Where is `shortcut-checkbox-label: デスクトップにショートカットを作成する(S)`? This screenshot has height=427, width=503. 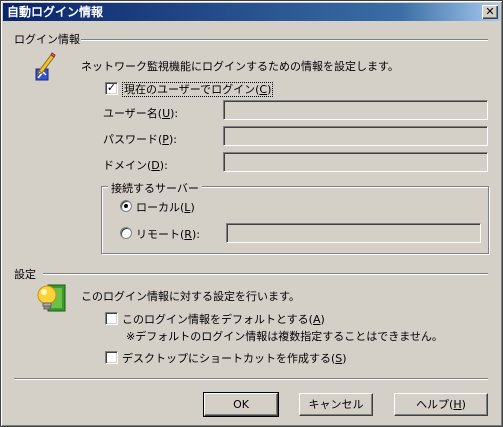 shortcut-checkbox-label: デスクトップにショートカットを作成する(S) is located at coordinates (234, 358).